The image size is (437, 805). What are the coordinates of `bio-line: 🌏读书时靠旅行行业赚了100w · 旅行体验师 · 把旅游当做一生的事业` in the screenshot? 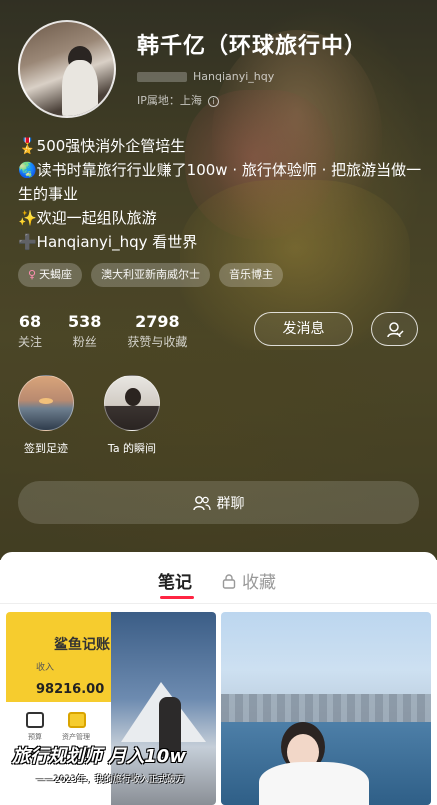 It's located at (220, 182).